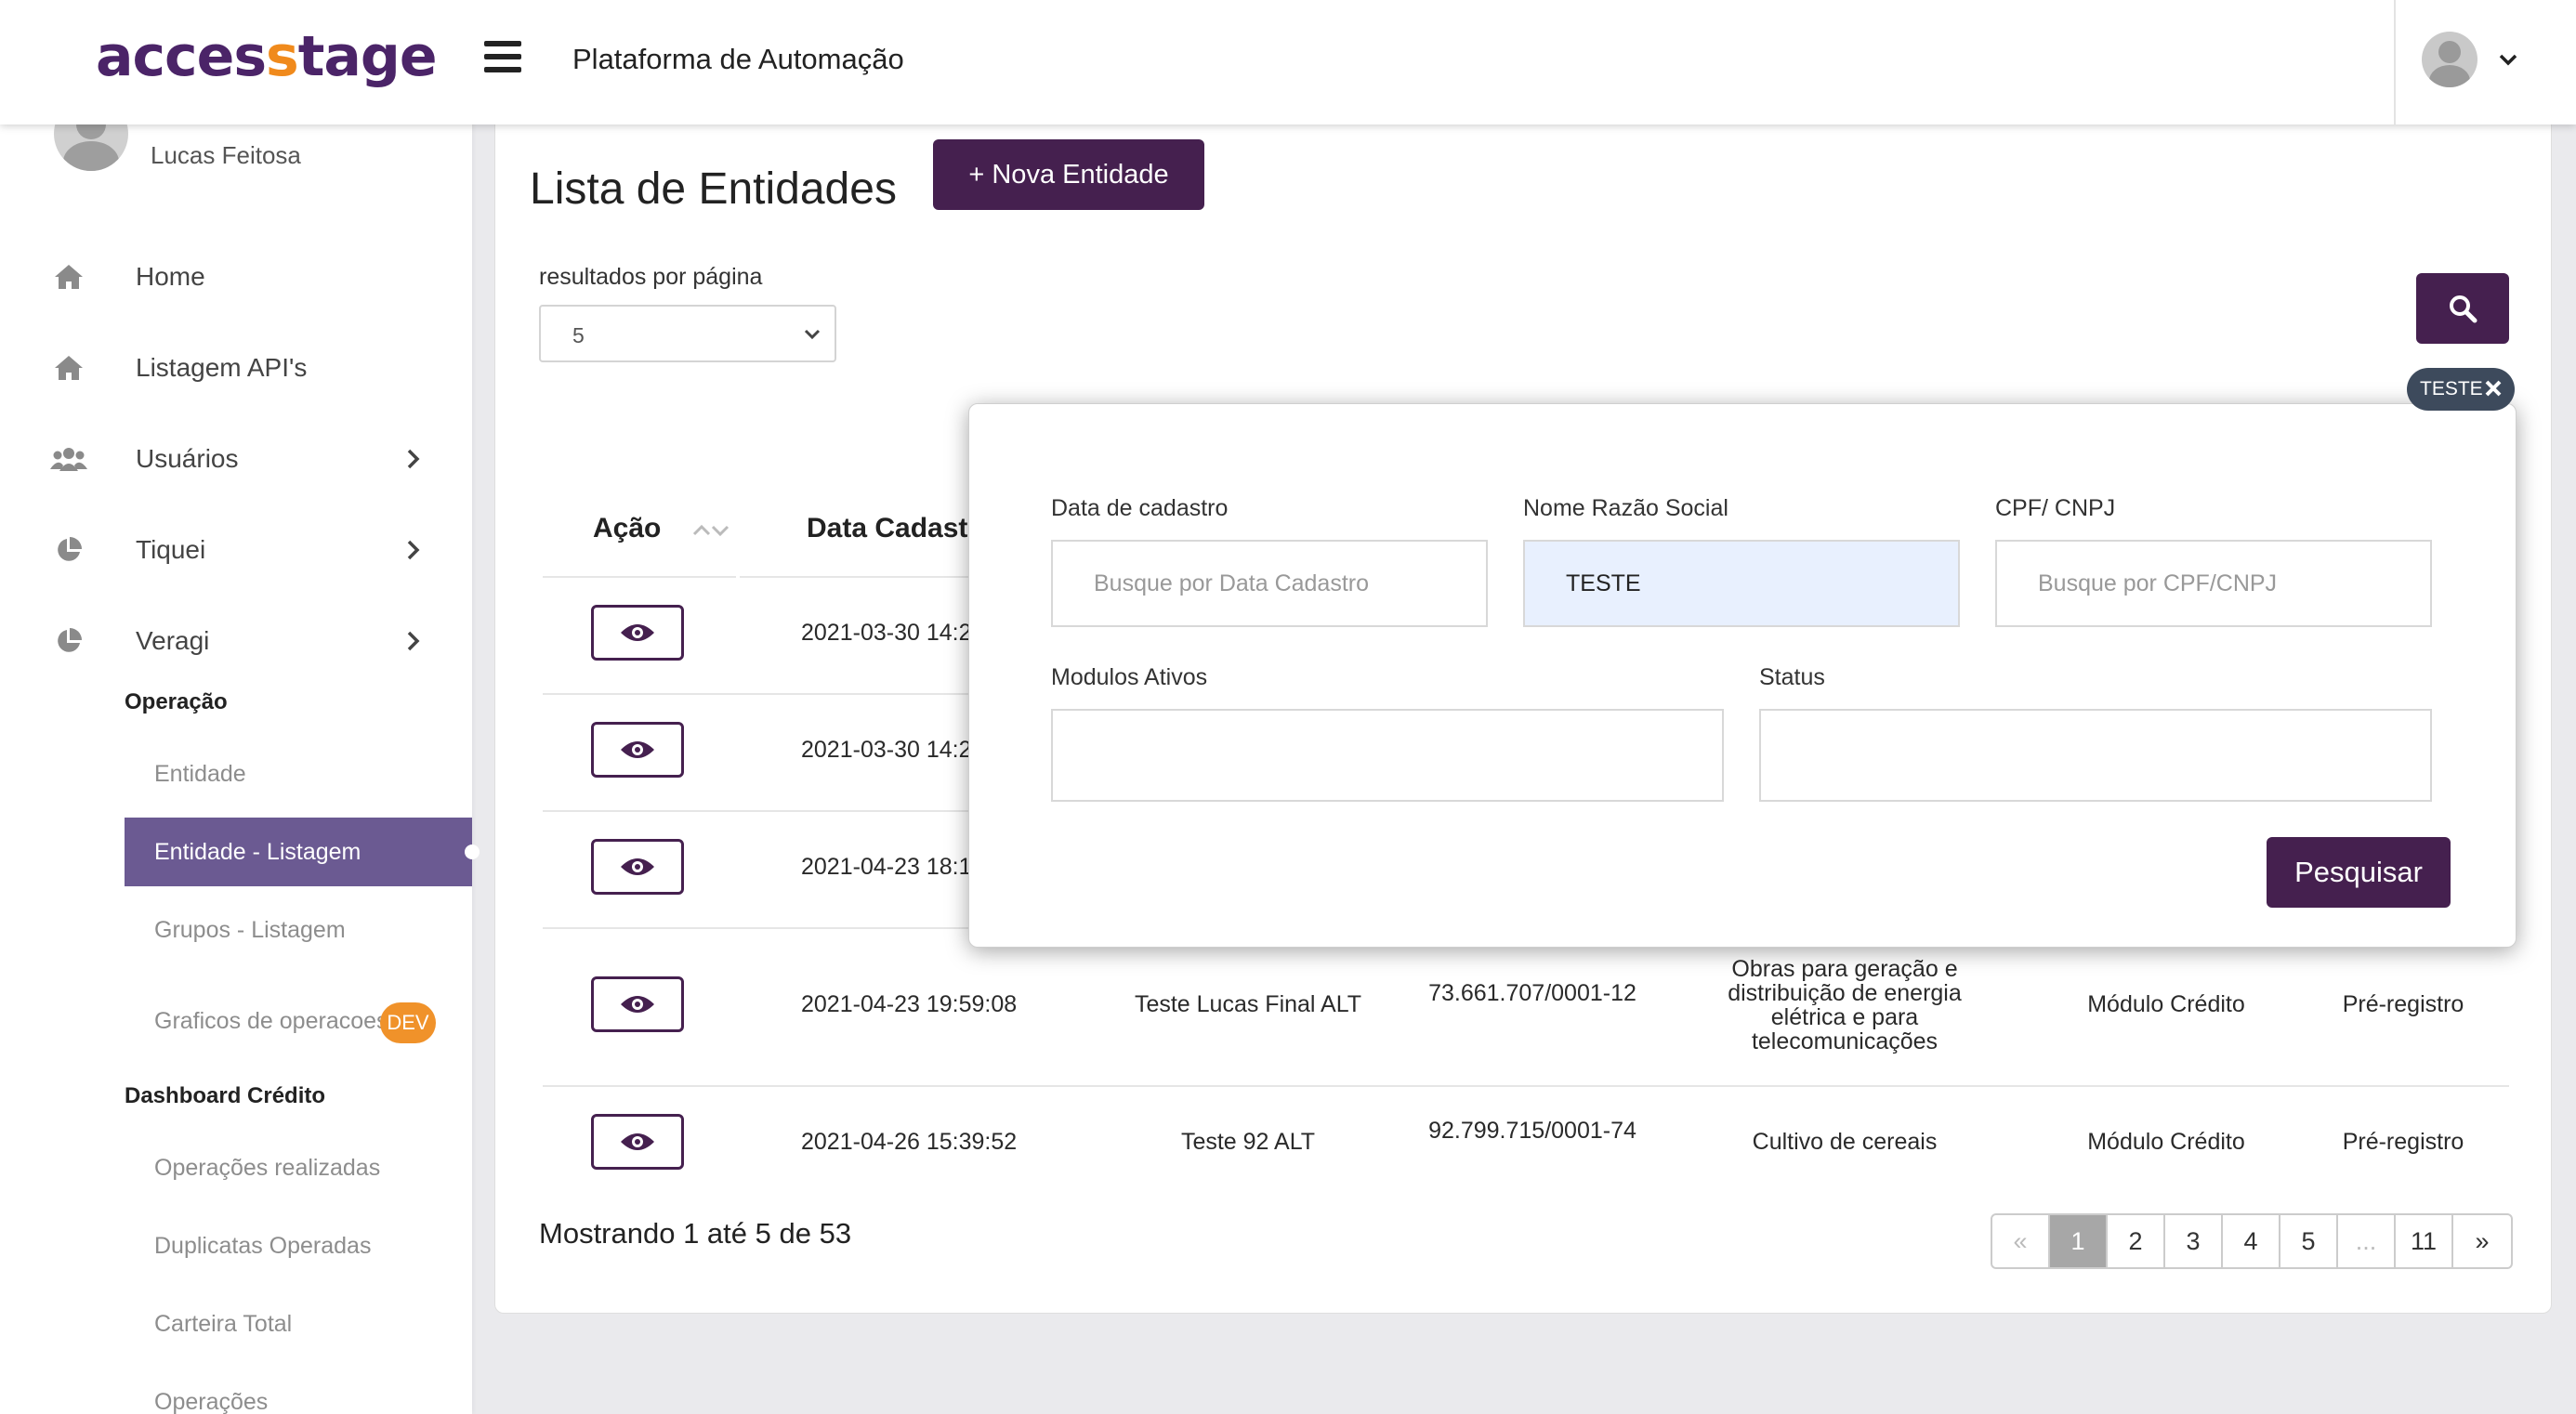 The width and height of the screenshot is (2576, 1414). Describe the element at coordinates (298, 1391) in the screenshot. I see `sidebar-subitem-operacoes: Operações` at that location.